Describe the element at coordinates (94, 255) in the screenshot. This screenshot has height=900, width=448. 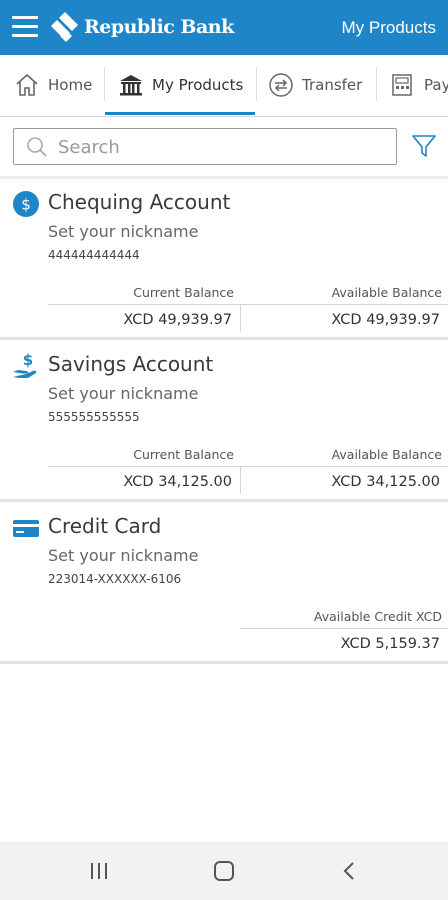
I see `account-number: 444444444444` at that location.